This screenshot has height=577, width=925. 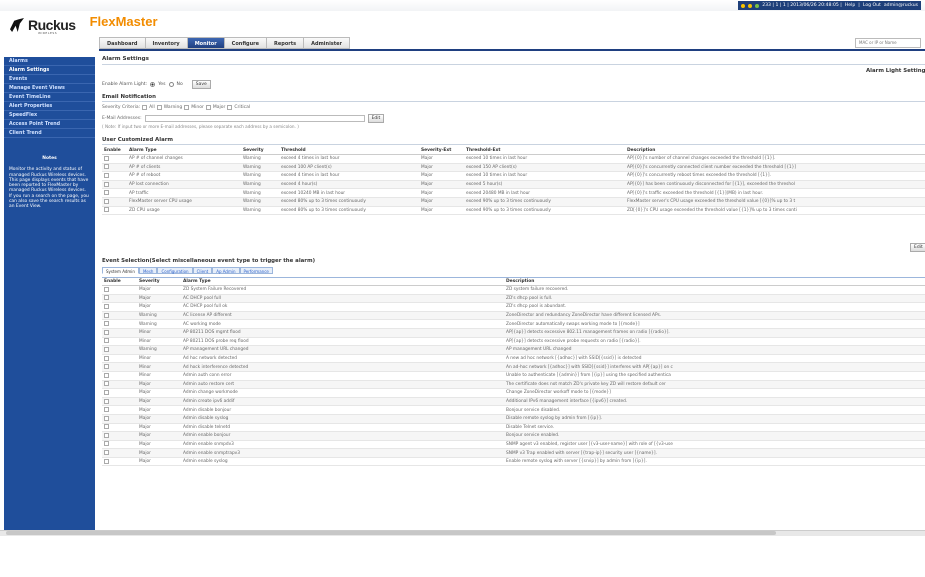 What do you see at coordinates (230, 107) in the screenshot?
I see `criteria-critical-checkbox` at bounding box center [230, 107].